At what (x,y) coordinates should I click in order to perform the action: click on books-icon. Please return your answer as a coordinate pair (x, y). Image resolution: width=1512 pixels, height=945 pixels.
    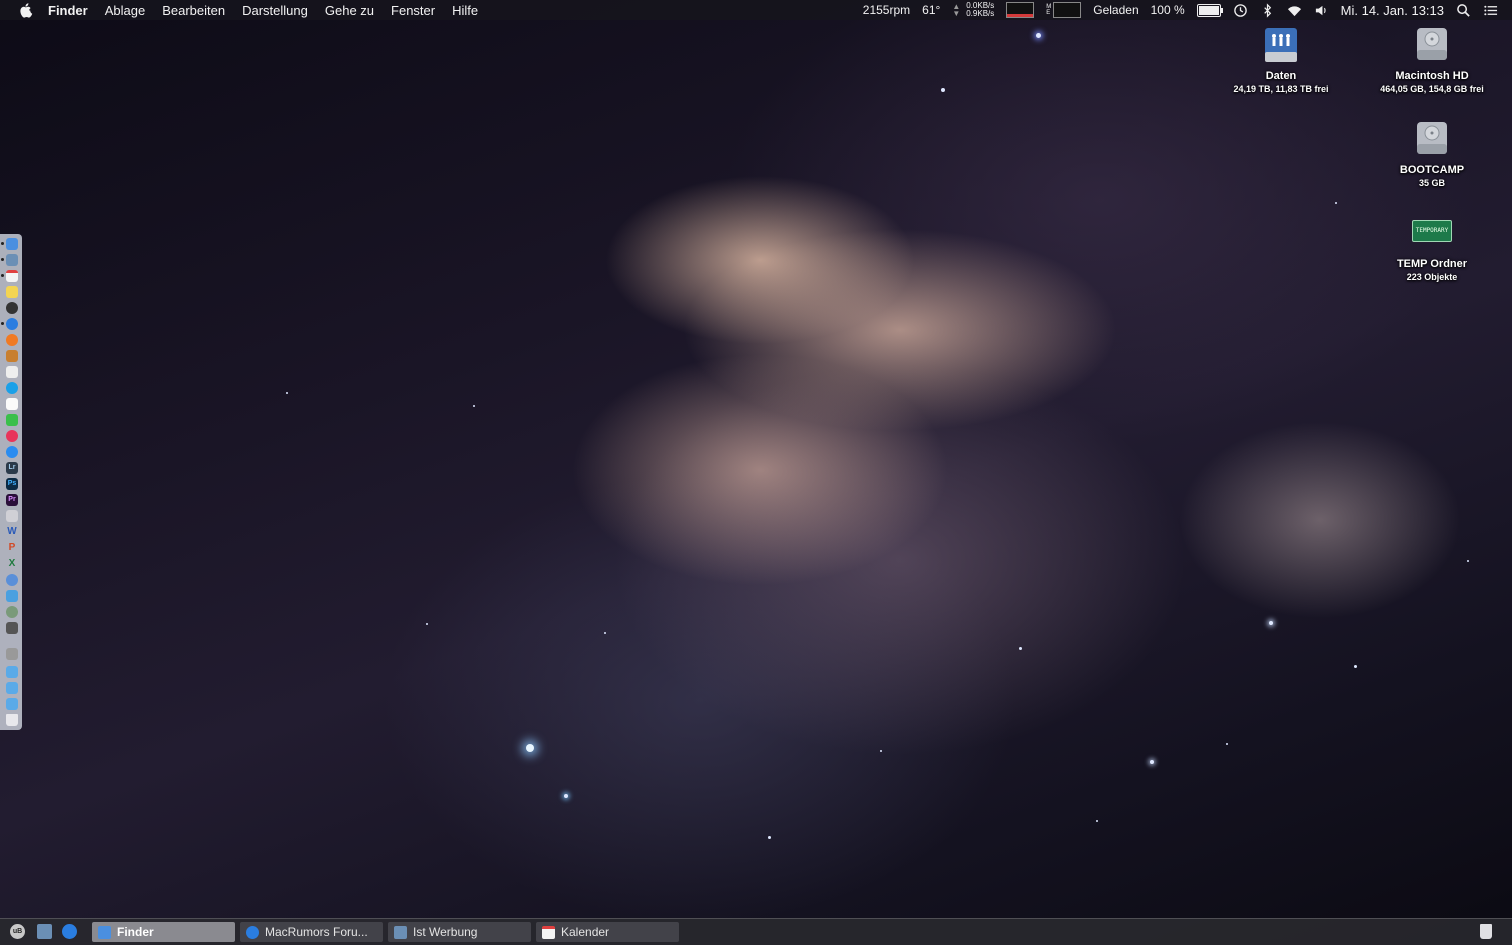
    Looking at the image, I should click on (12, 356).